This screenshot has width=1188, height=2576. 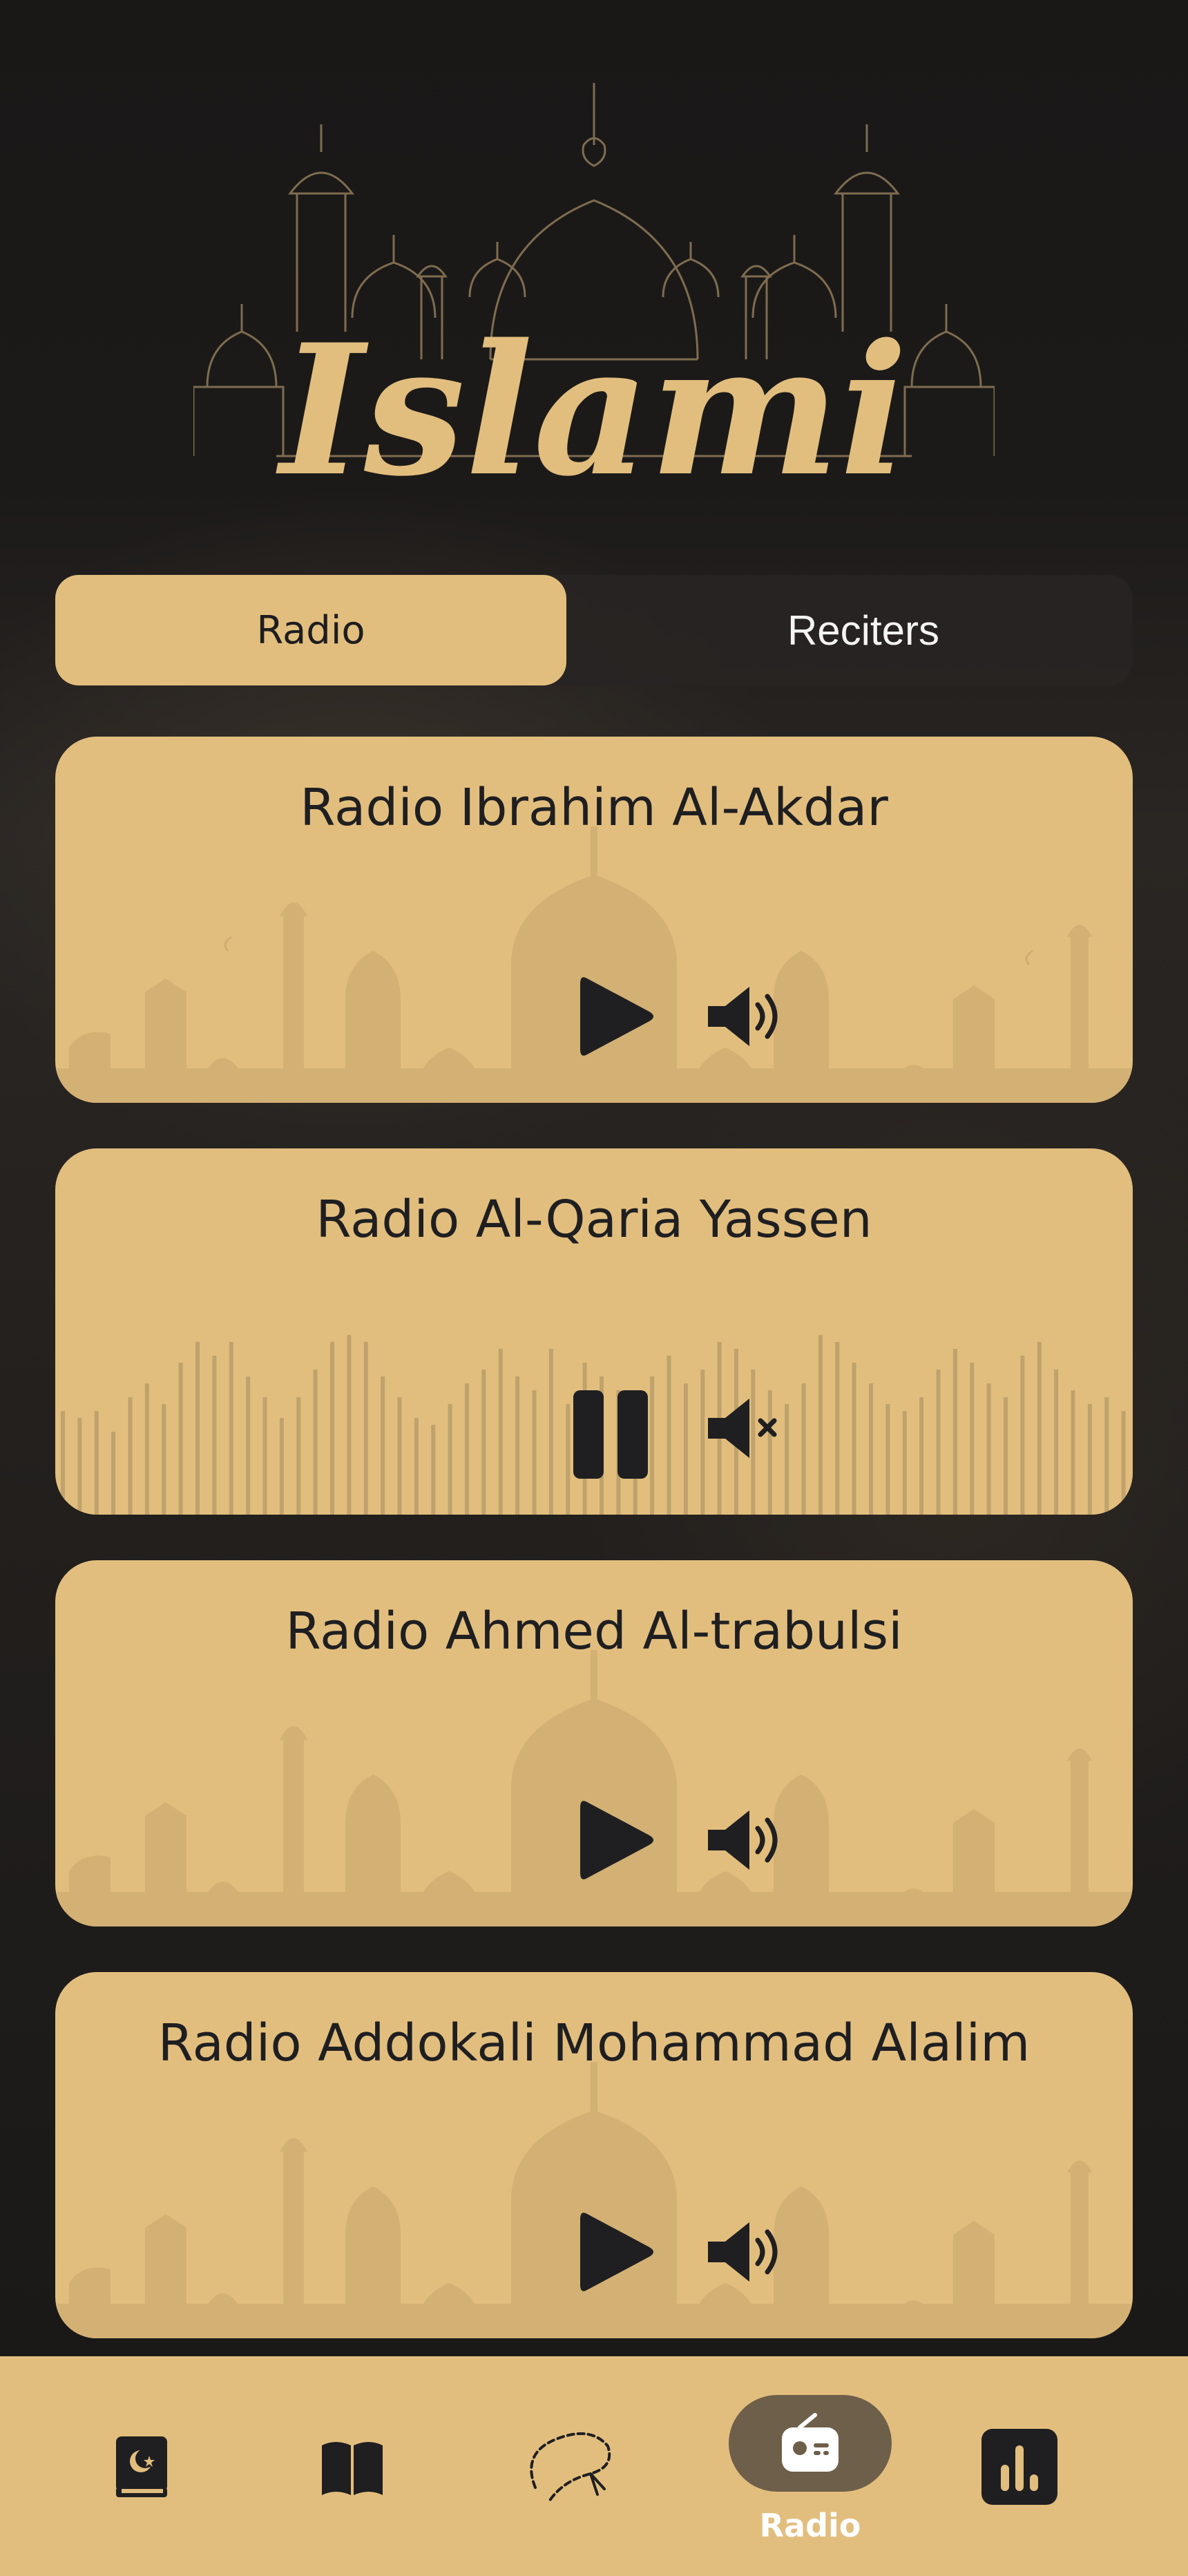 What do you see at coordinates (594, 920) in the screenshot?
I see `radio-card: Radio Ibrahim Al-Akdar` at bounding box center [594, 920].